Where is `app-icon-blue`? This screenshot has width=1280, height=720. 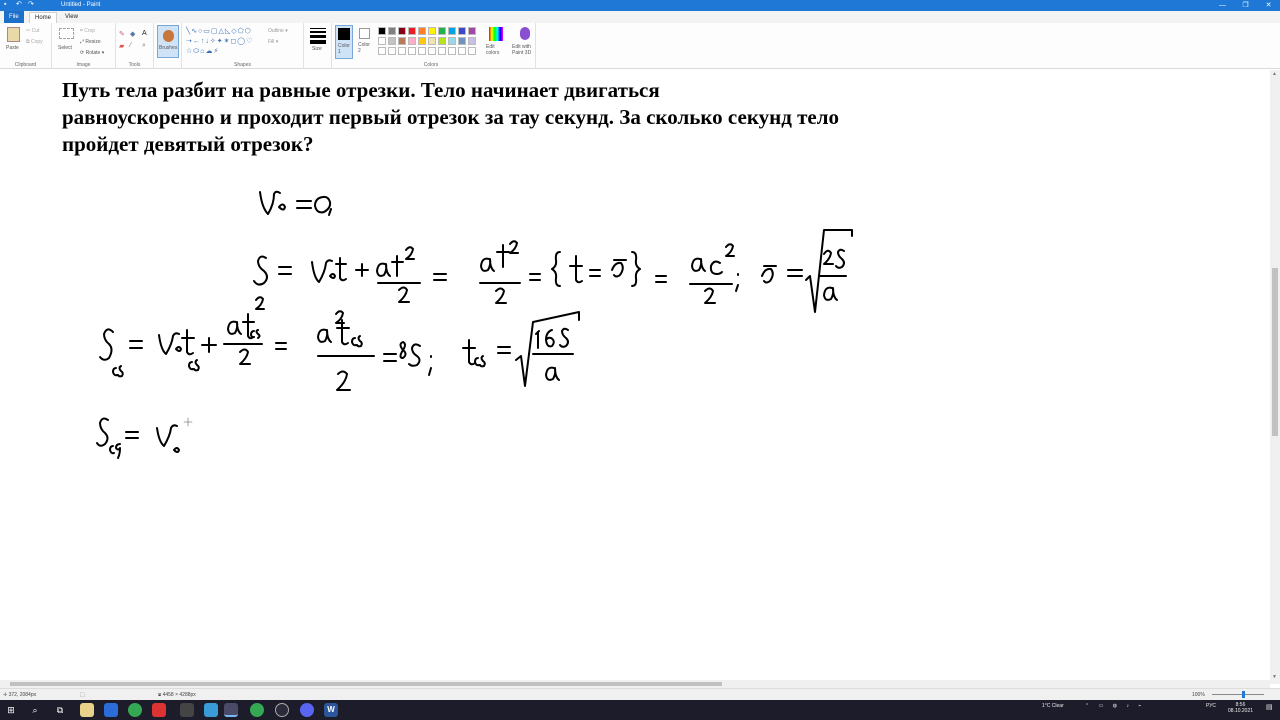 app-icon-blue is located at coordinates (211, 710).